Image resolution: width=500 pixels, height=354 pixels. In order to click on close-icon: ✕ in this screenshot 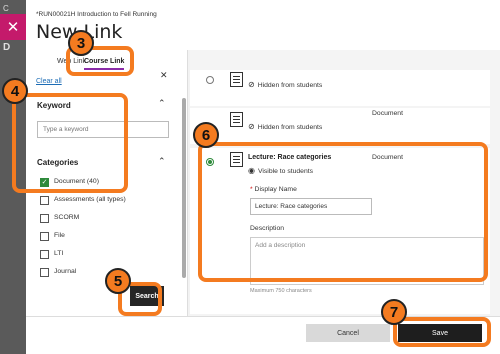, I will do `click(13, 27)`.